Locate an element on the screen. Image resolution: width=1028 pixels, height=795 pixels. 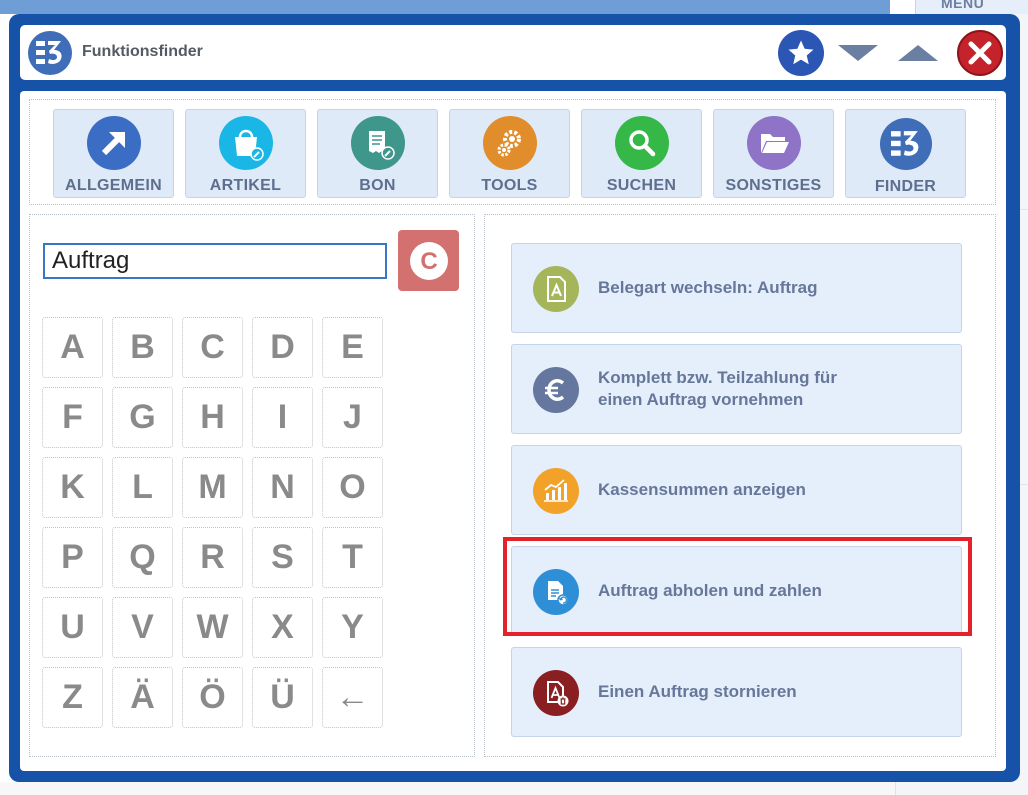
key: B is located at coordinates (142, 347).